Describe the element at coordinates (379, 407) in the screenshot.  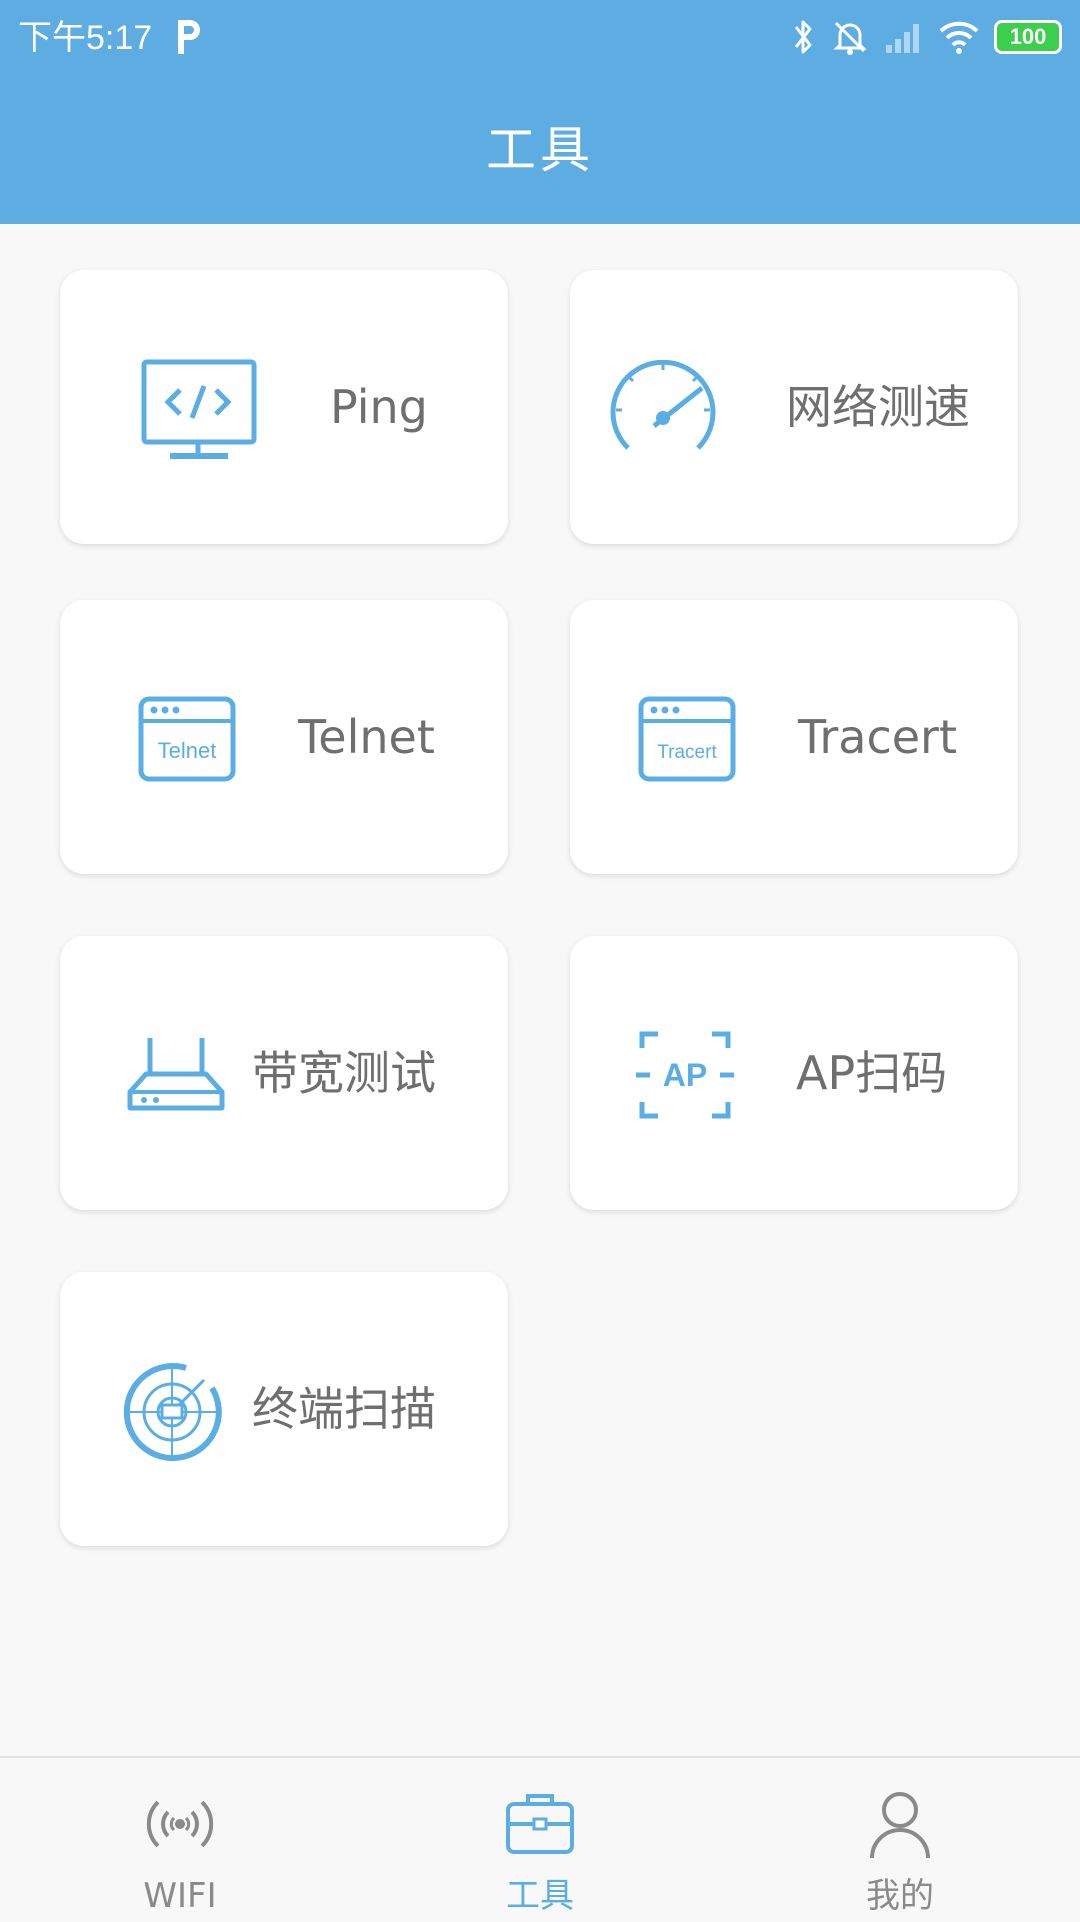
I see `tool-label: Ping` at that location.